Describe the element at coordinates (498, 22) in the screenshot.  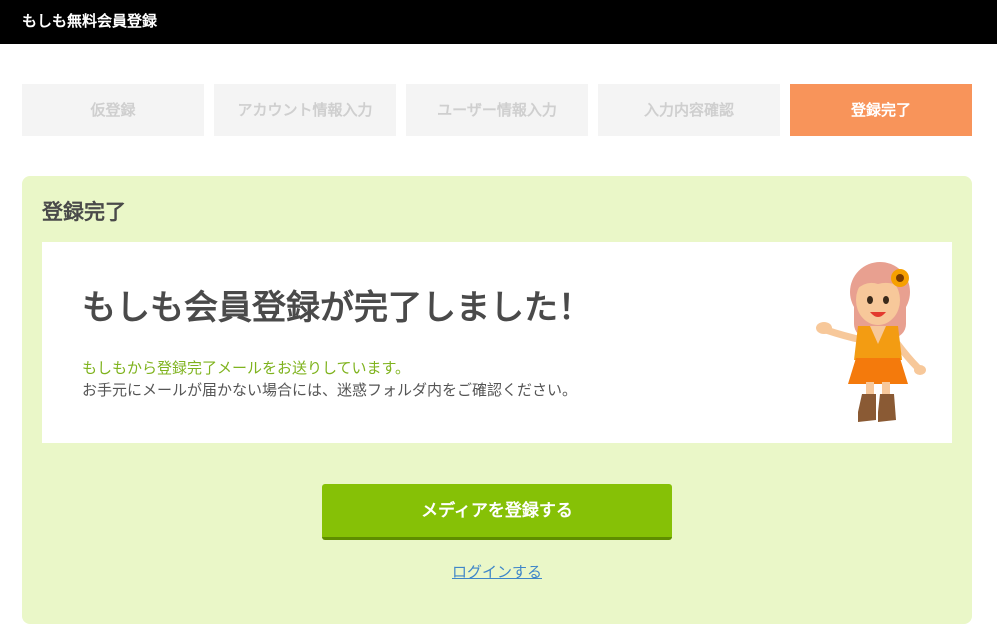
I see `top-header: もしも無料会員登録` at that location.